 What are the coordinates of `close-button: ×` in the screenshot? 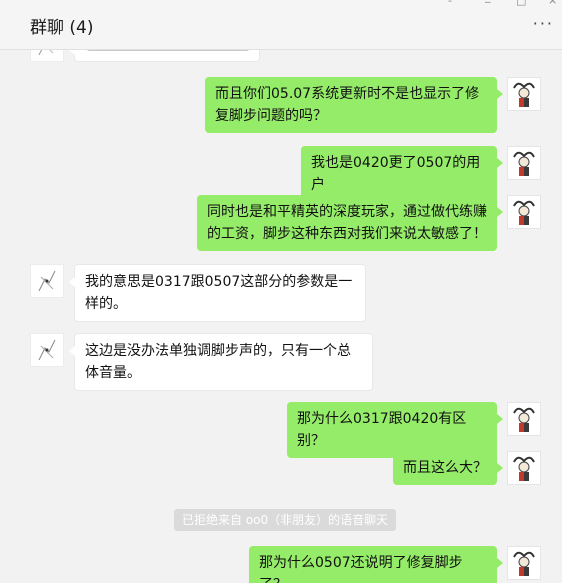 It's located at (552, 3).